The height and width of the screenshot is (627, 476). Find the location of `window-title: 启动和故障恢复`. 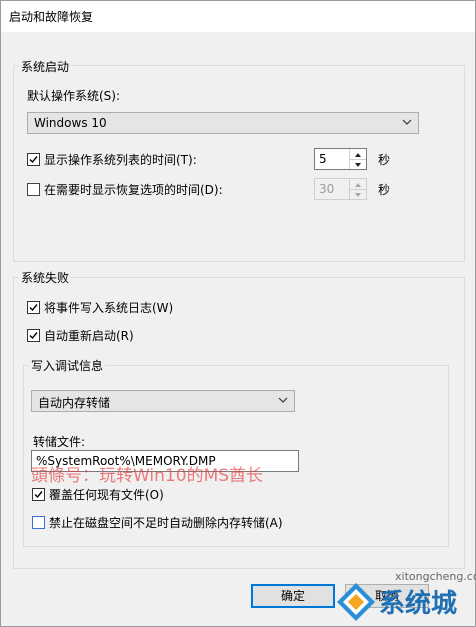

window-title: 启动和故障恢复 is located at coordinates (51, 17).